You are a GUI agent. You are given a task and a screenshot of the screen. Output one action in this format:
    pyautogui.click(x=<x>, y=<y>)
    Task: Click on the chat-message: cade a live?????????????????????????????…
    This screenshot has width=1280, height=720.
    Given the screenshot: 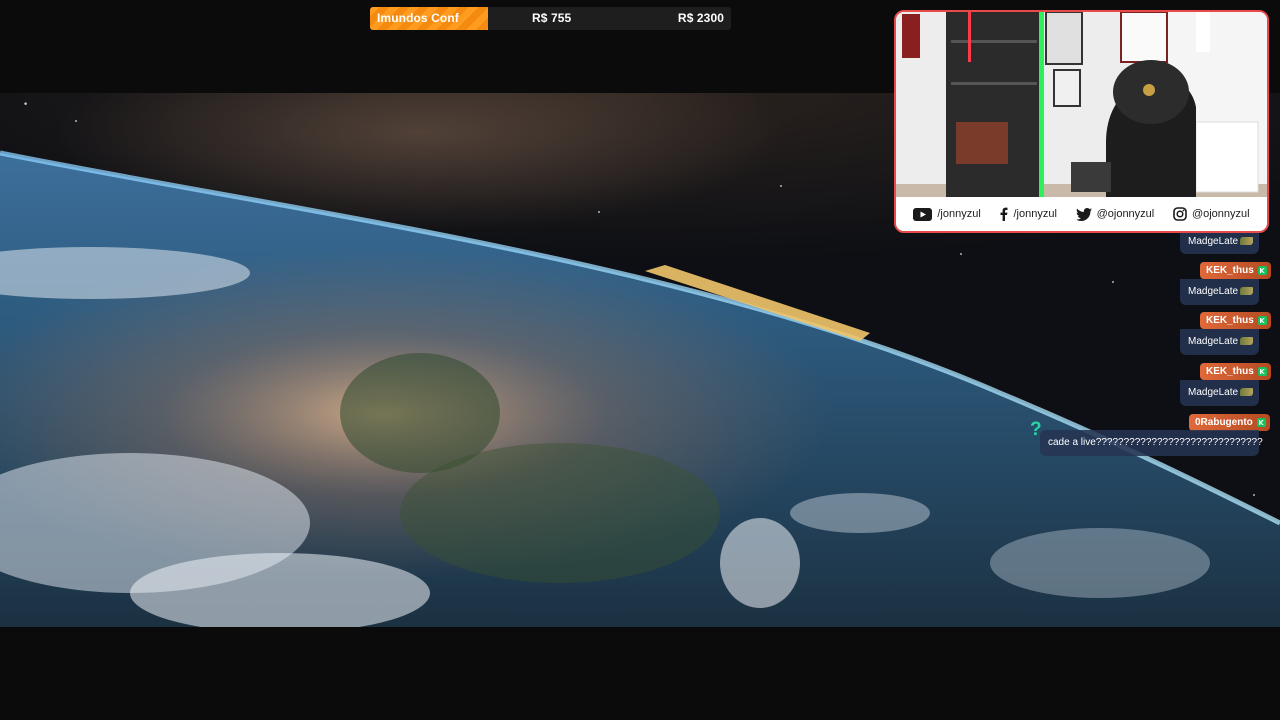 What is the action you would take?
    pyautogui.click(x=1151, y=443)
    